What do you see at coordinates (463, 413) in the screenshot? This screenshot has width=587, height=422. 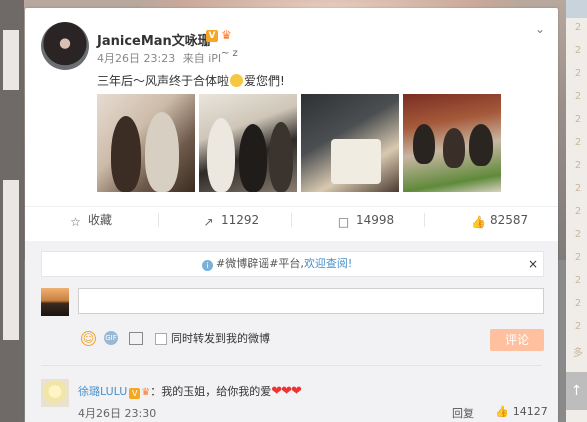 I see `reply-button: 回复` at bounding box center [463, 413].